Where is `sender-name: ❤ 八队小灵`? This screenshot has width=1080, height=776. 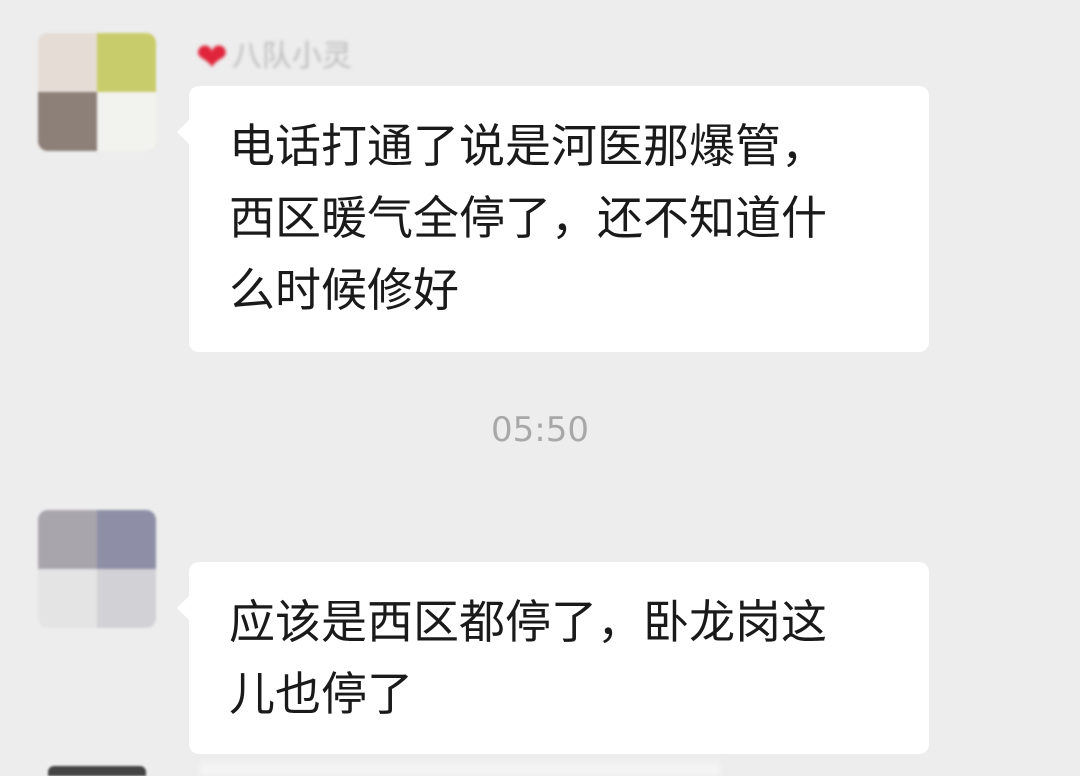
sender-name: ❤ 八队小灵 is located at coordinates (274, 57).